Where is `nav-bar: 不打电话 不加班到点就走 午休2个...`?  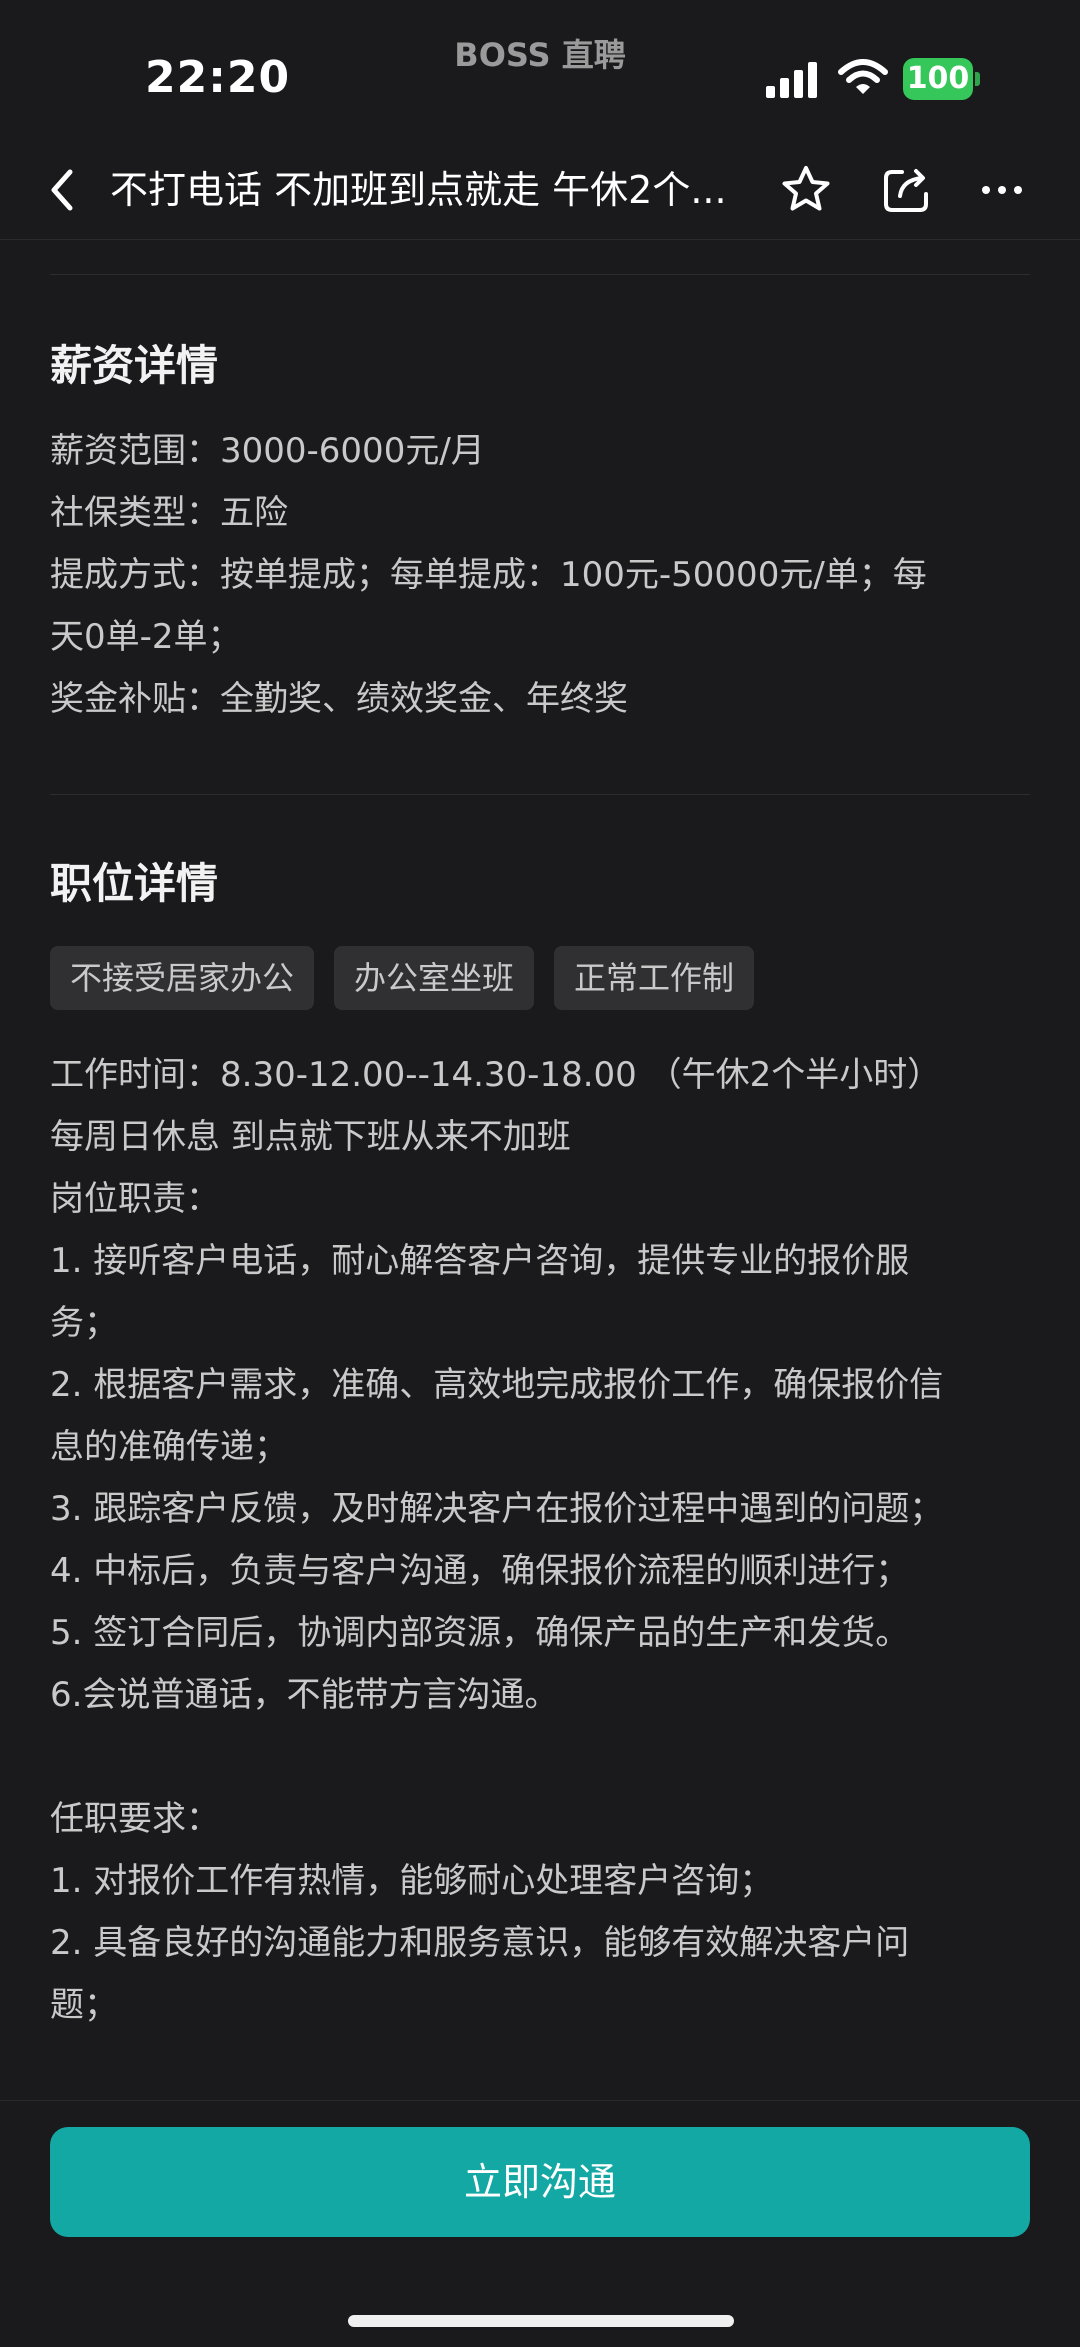
nav-bar: 不打电话 不加班到点就走 午休2个... is located at coordinates (540, 190).